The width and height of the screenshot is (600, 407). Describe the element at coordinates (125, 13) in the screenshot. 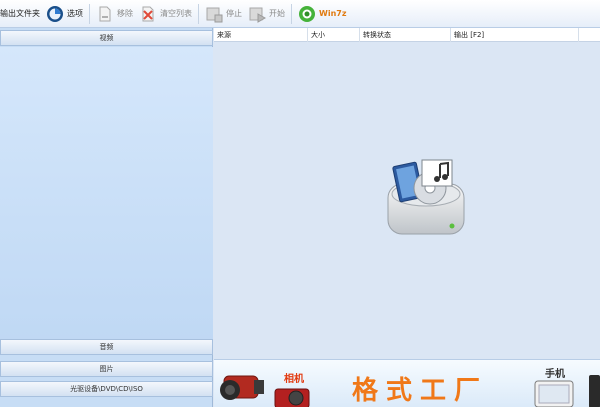

I see `remove-label: 移除` at that location.